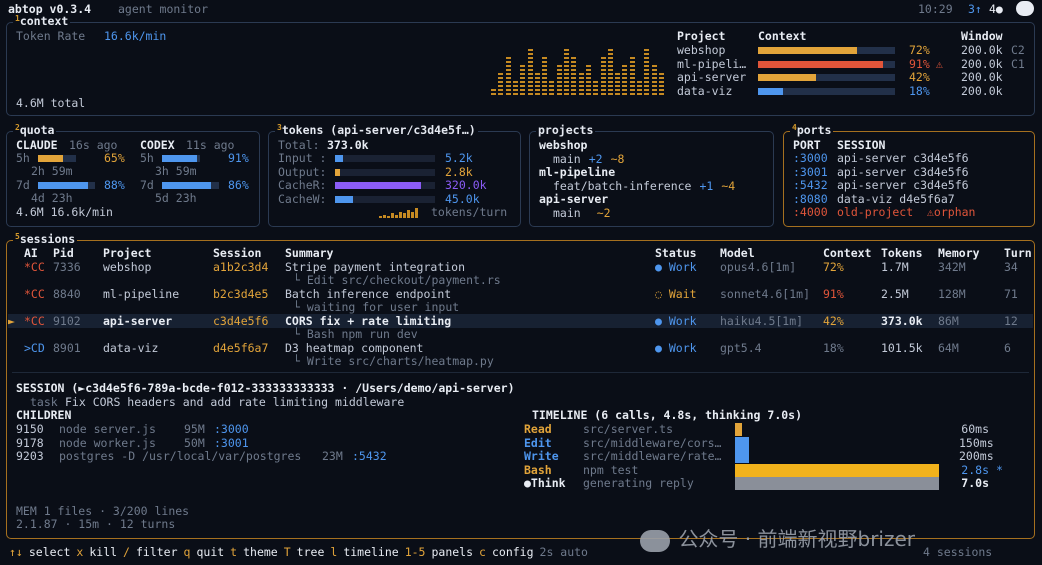 The image size is (1042, 565). Describe the element at coordinates (1018, 253) in the screenshot. I see `sessions-col-turn: Turn` at that location.